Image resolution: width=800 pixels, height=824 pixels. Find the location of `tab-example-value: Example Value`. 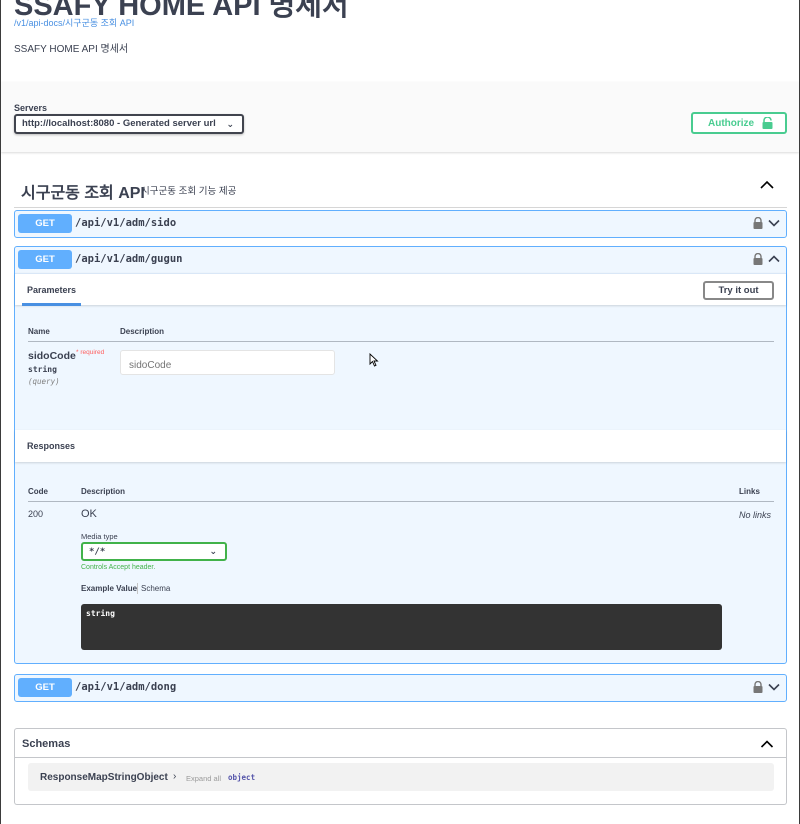

tab-example-value: Example Value is located at coordinates (109, 588).